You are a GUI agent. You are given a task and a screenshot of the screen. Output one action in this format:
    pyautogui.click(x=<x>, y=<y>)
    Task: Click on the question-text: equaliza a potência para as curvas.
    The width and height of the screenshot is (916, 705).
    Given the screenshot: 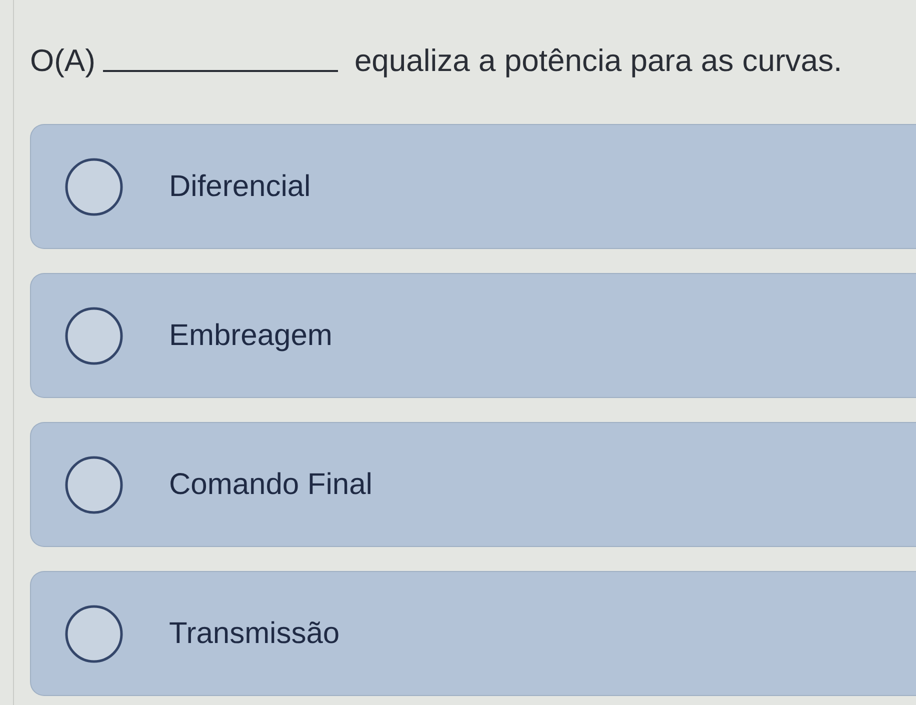 What is the action you would take?
    pyautogui.click(x=598, y=60)
    